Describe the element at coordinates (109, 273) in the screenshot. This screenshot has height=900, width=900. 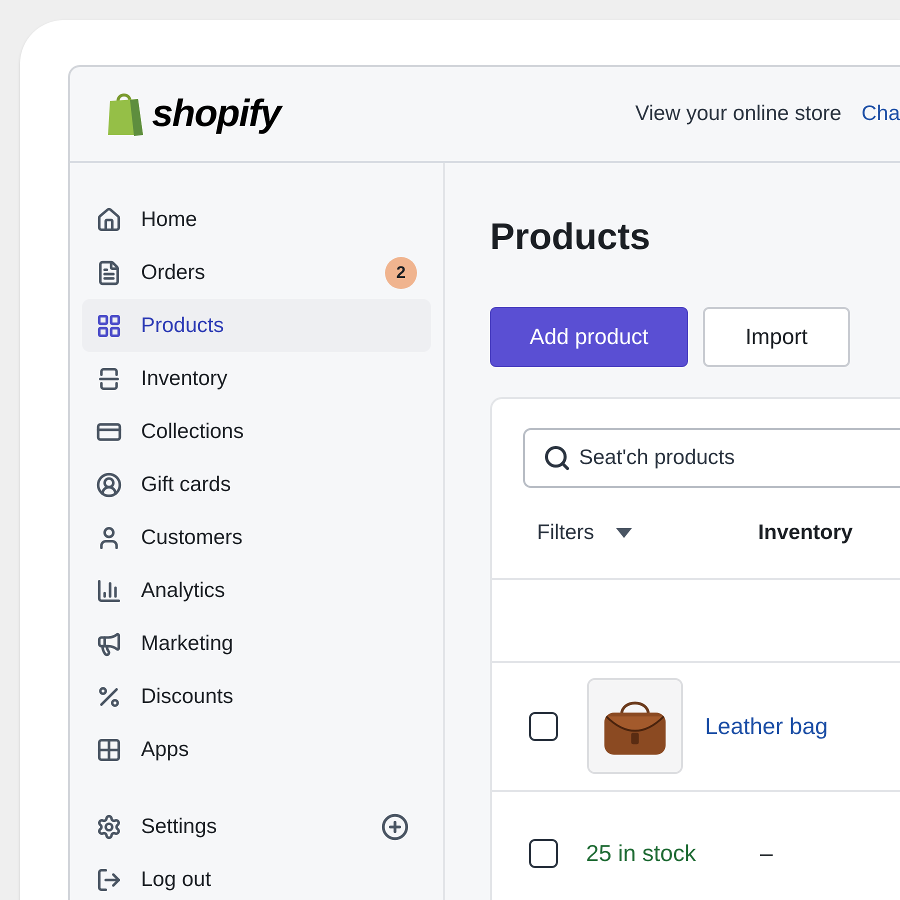
I see `document-icon` at that location.